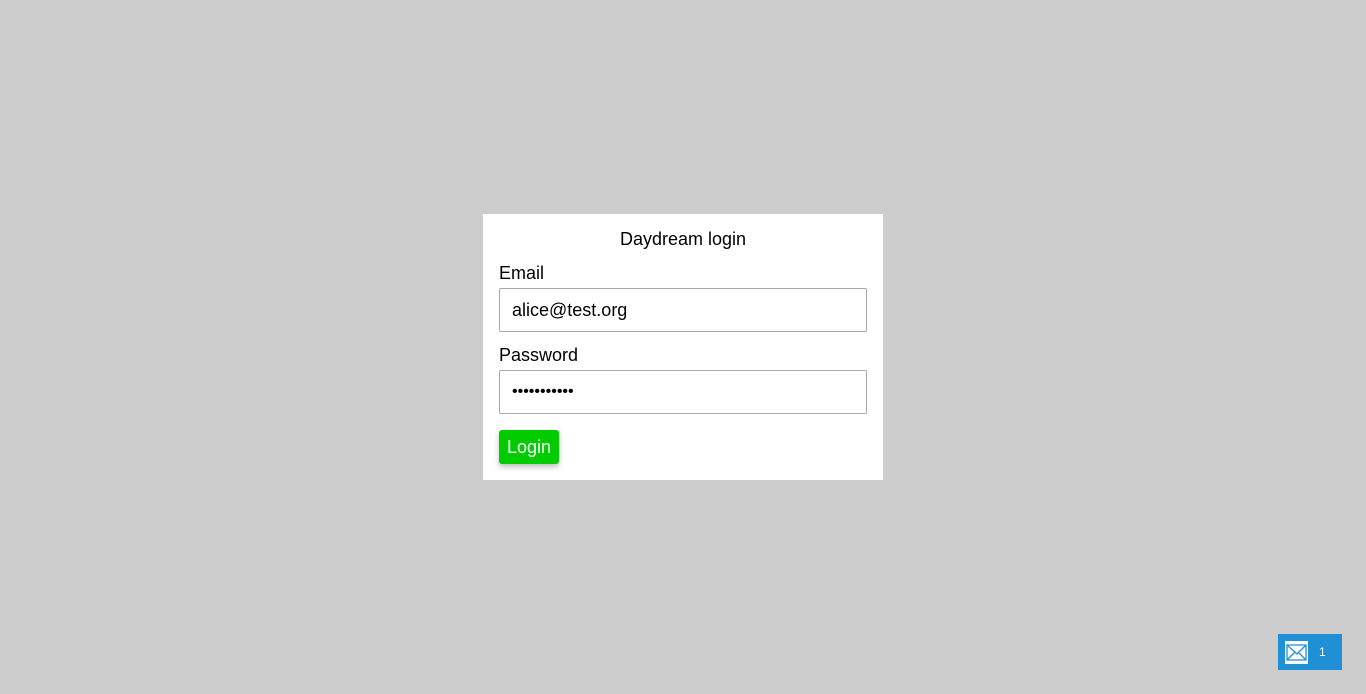 The width and height of the screenshot is (1366, 694). Describe the element at coordinates (1322, 652) in the screenshot. I see `notification-count: 1` at that location.